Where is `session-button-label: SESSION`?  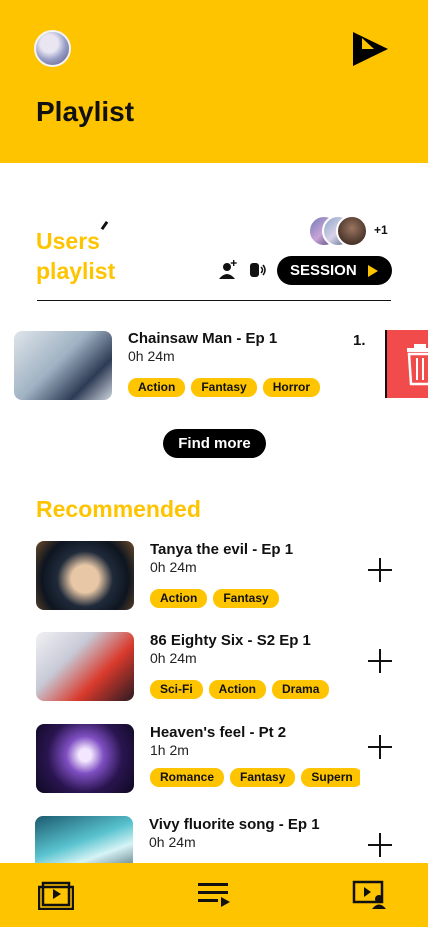 session-button-label: SESSION is located at coordinates (323, 270).